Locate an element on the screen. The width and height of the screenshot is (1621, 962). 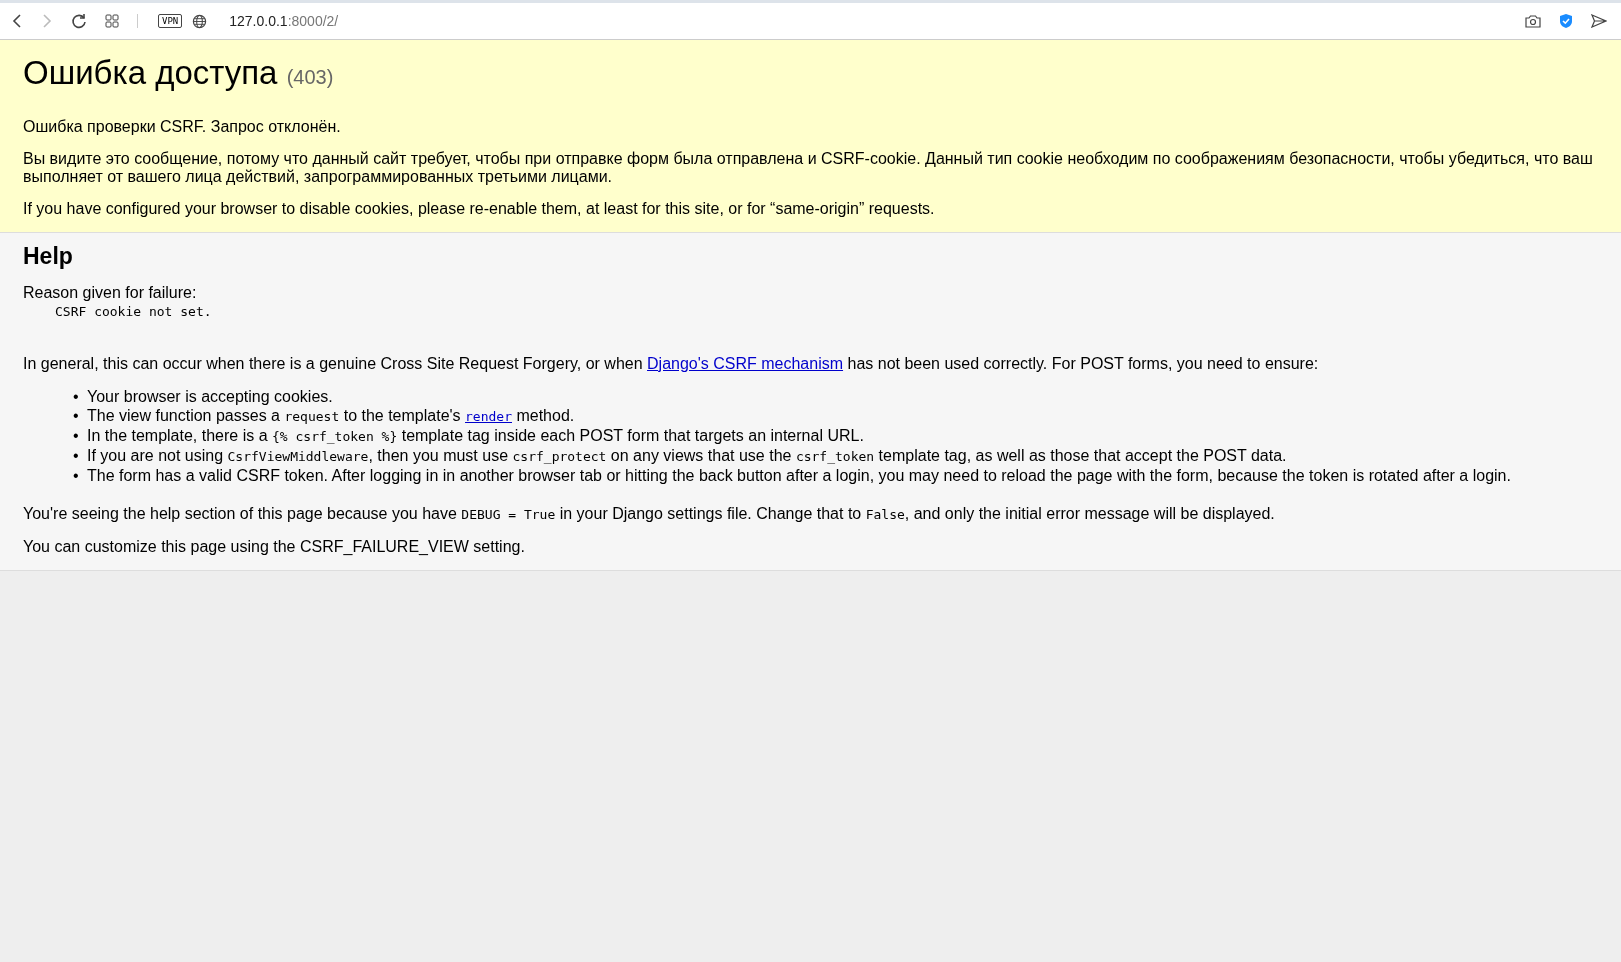
help-heading: Help is located at coordinates (48, 256).